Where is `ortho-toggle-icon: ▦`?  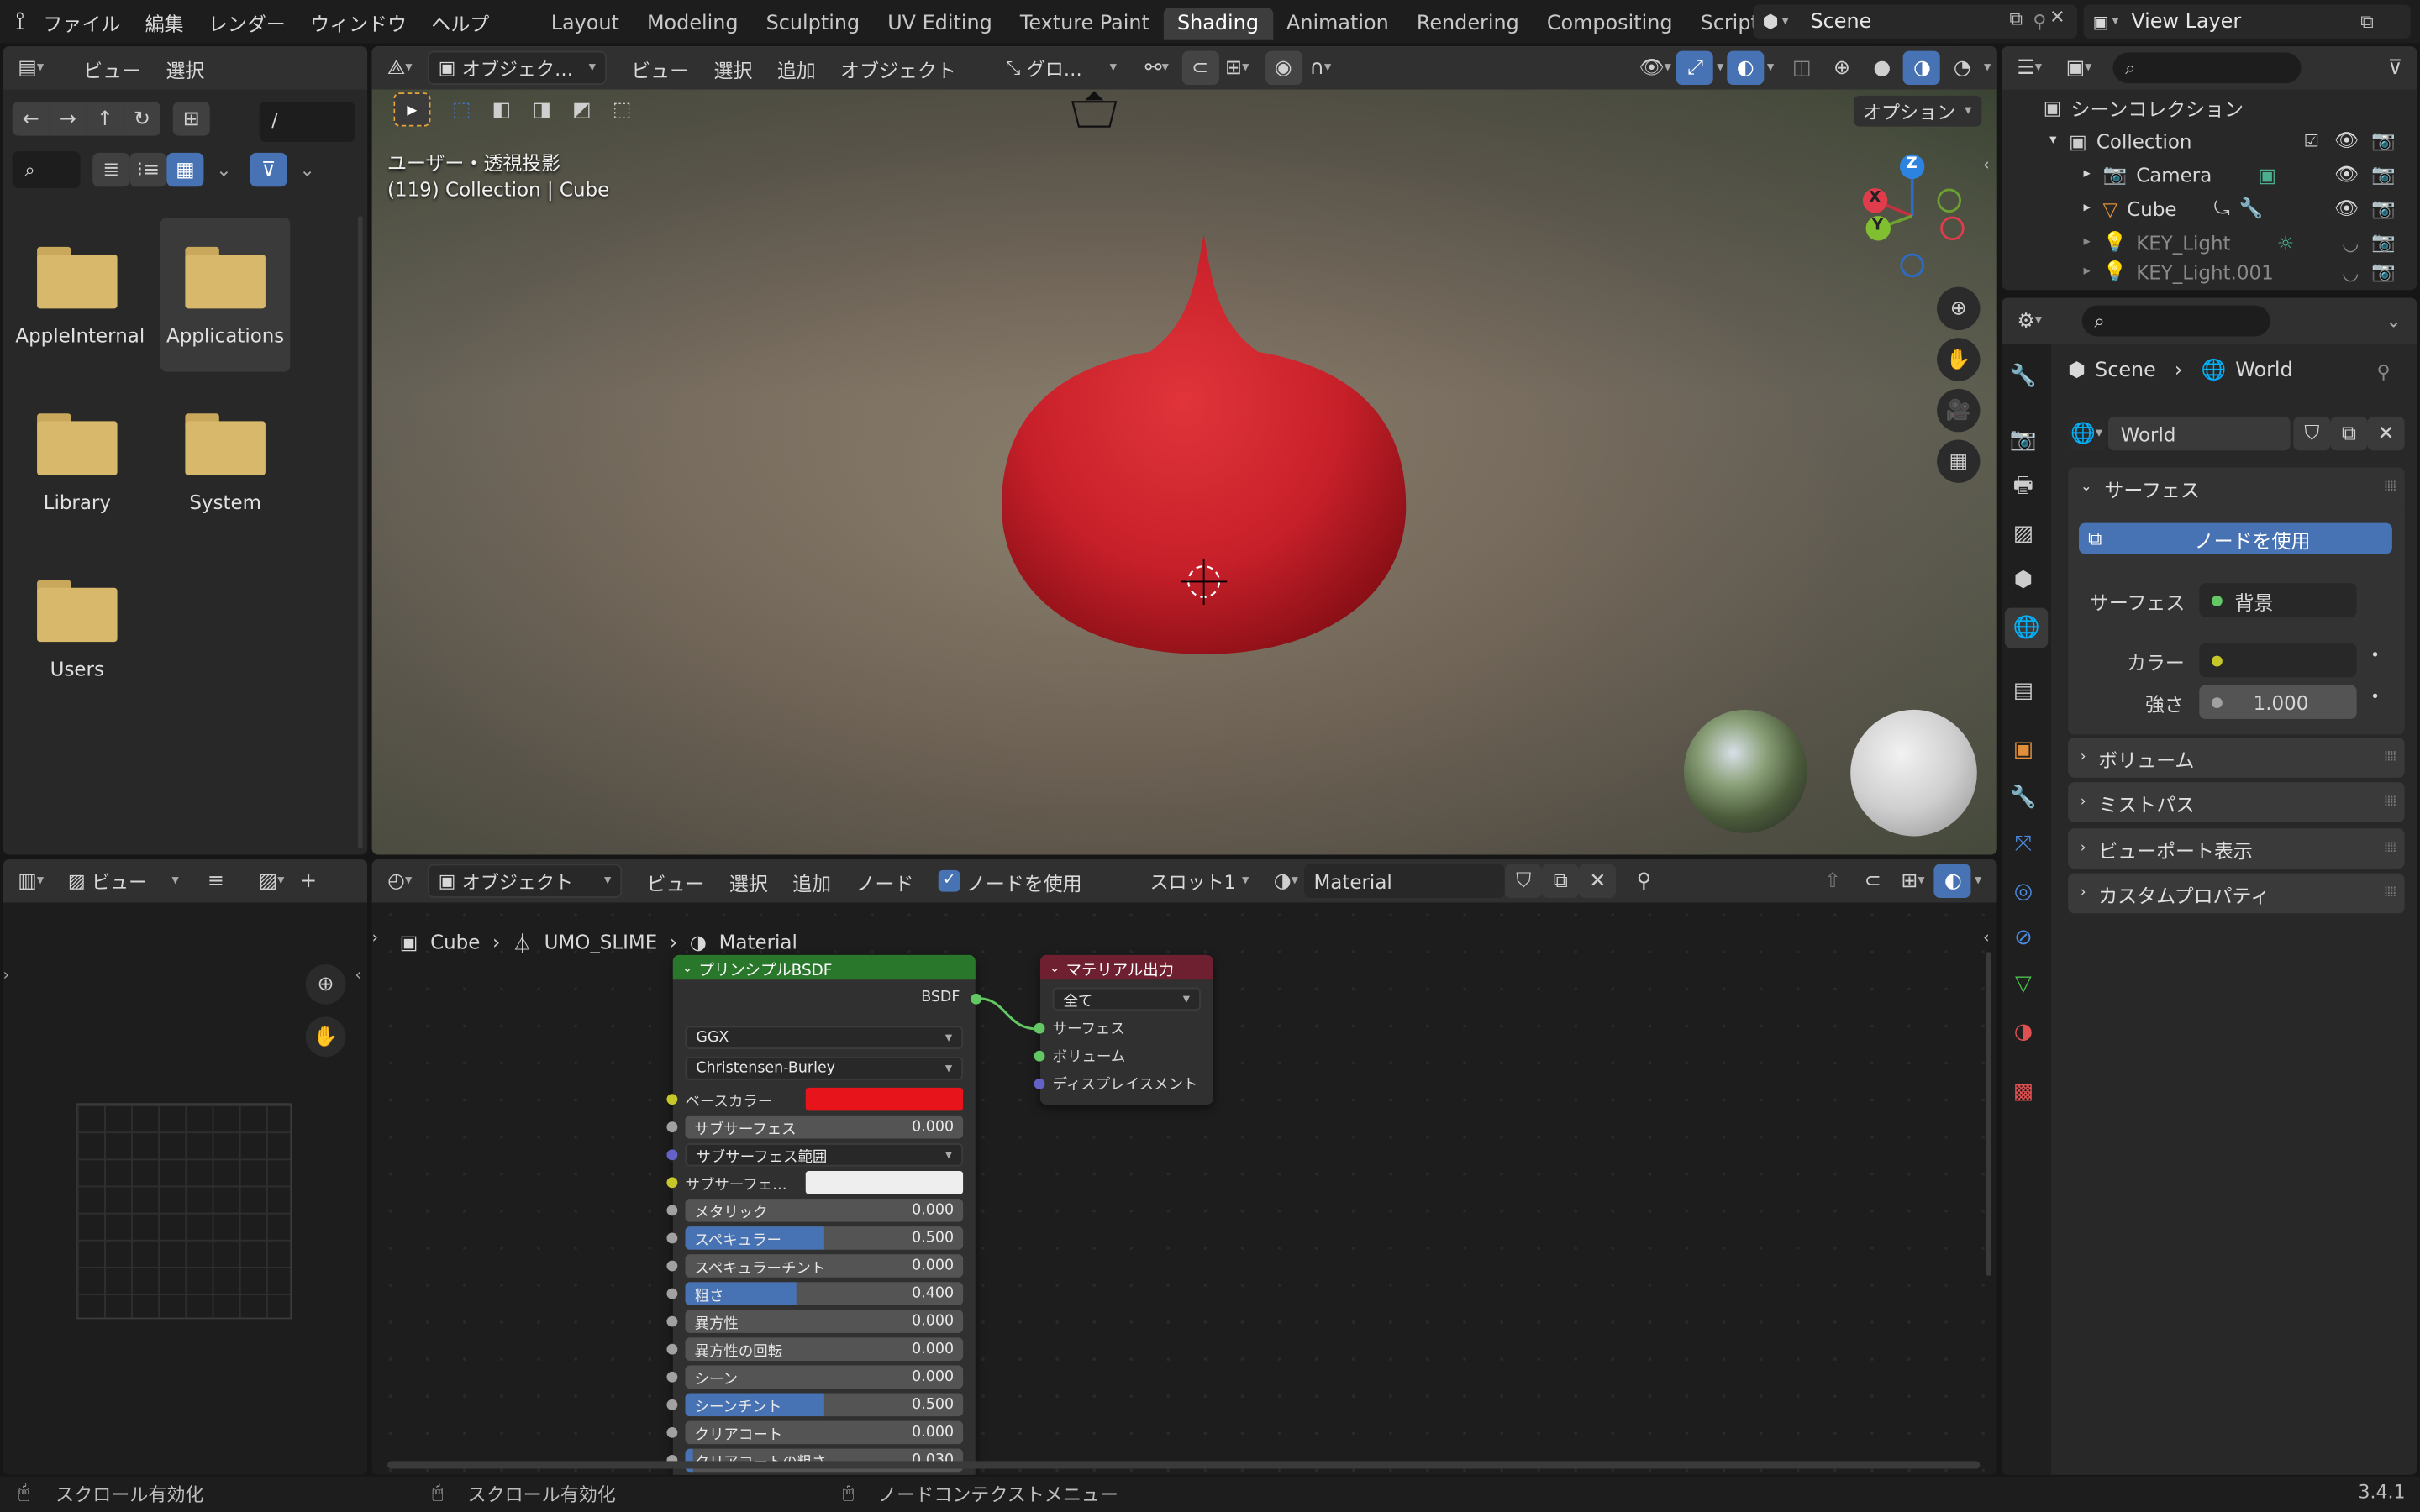
ortho-toggle-icon: ▦ is located at coordinates (1959, 461).